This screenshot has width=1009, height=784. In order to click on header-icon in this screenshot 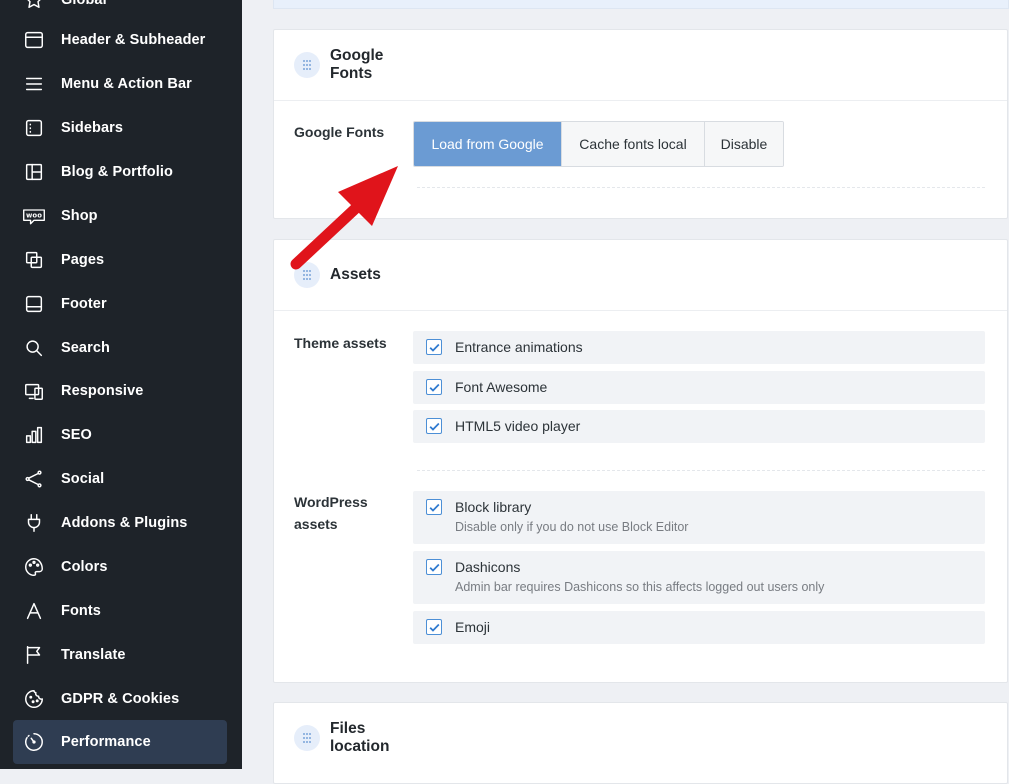, I will do `click(34, 40)`.